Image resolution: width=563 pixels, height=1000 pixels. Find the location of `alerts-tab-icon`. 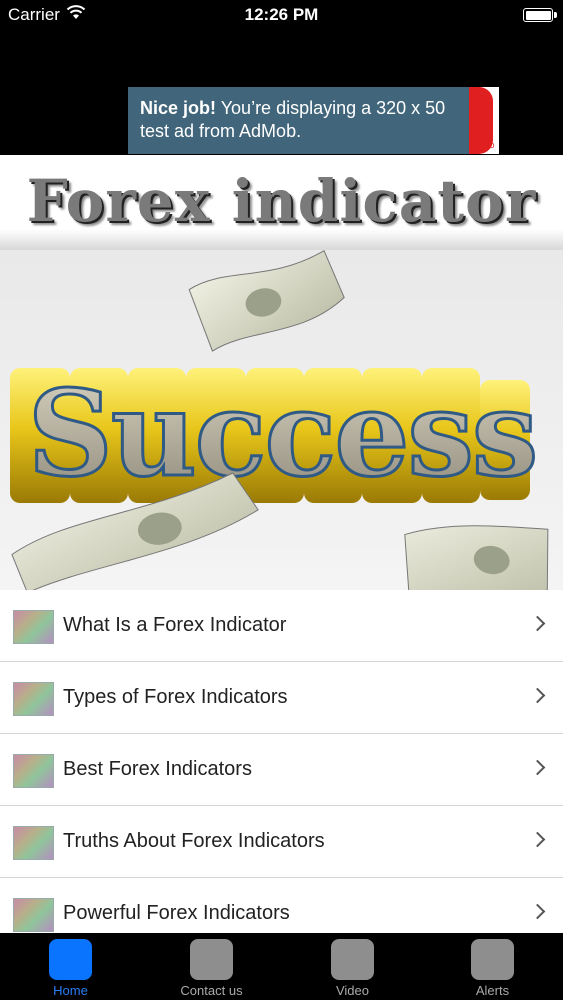

alerts-tab-icon is located at coordinates (492, 959).